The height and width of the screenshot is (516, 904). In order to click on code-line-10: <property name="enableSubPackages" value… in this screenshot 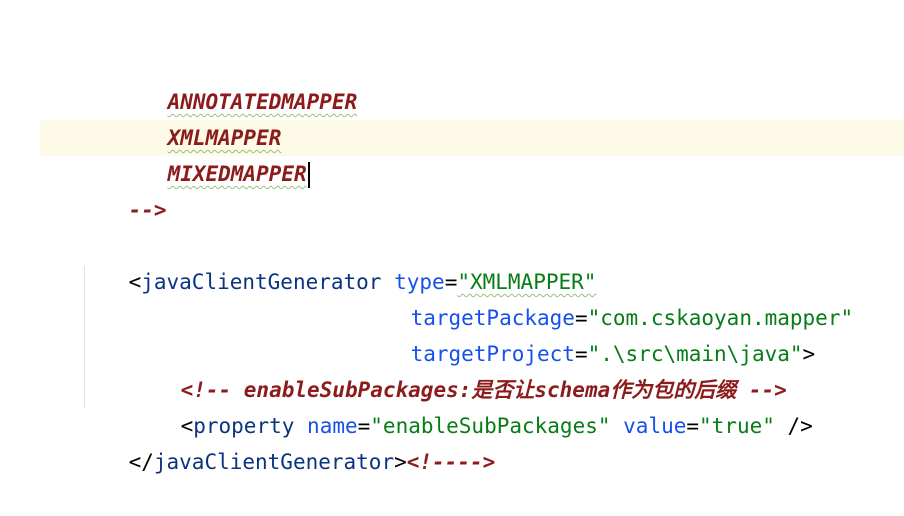, I will do `click(471, 405)`.